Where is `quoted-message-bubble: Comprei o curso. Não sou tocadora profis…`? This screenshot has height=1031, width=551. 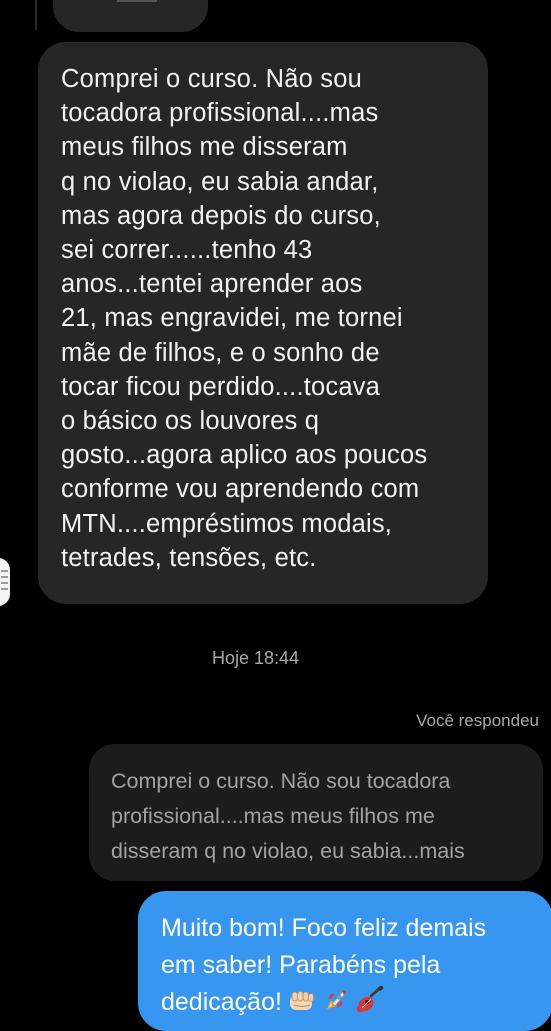 quoted-message-bubble: Comprei o curso. Não sou tocadora profis… is located at coordinates (316, 812).